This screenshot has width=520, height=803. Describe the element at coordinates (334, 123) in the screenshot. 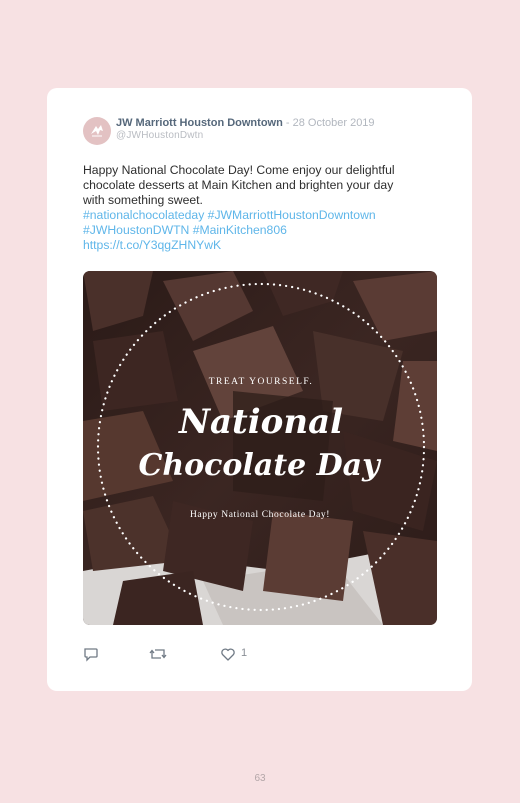

I see `tweet-date: 28 October 2019` at that location.